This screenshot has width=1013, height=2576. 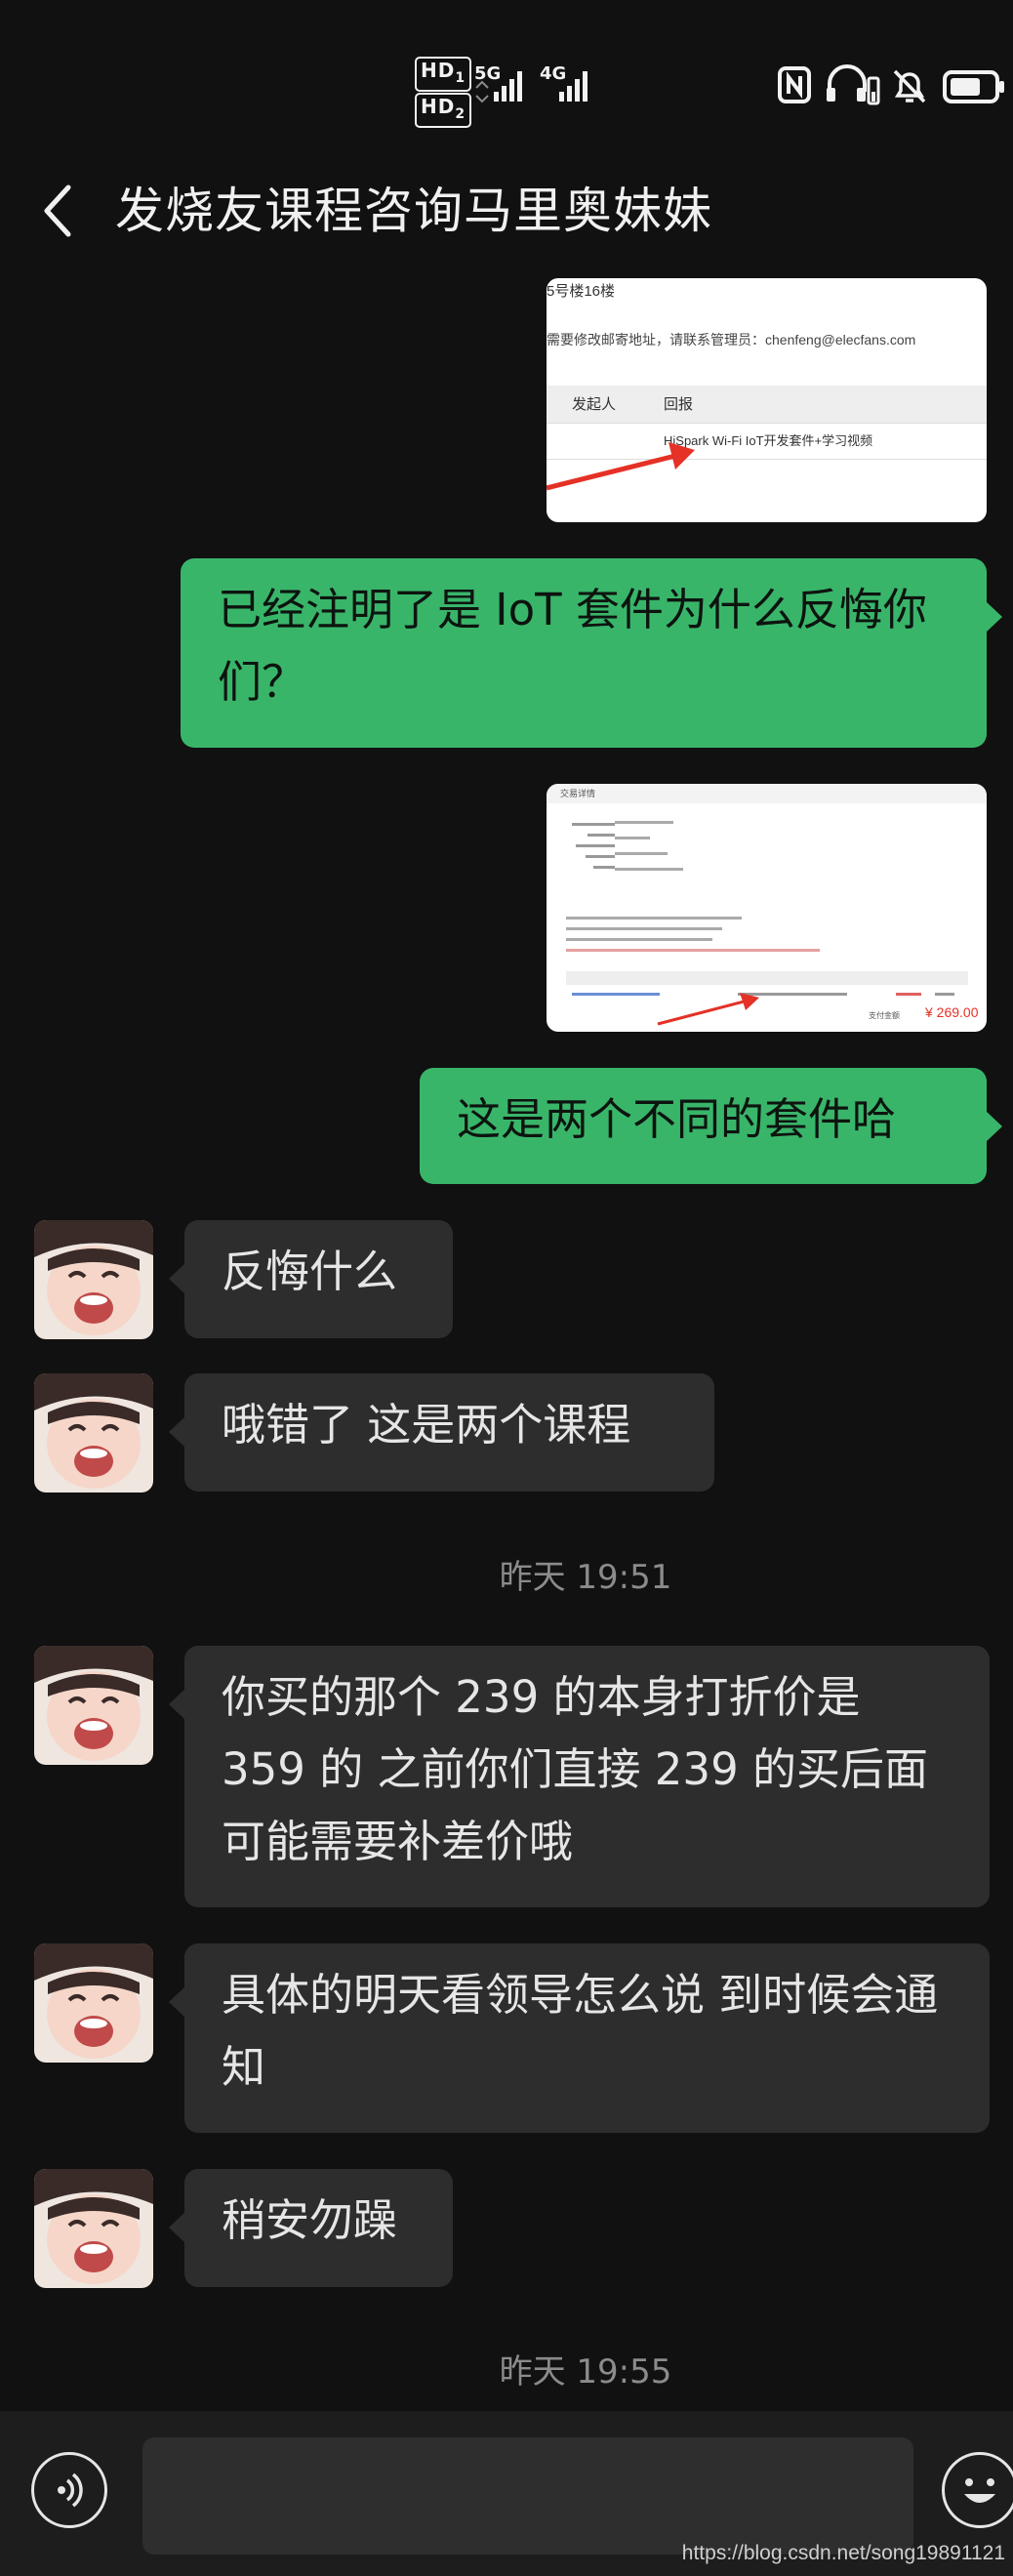 I want to click on voice-icon, so click(x=70, y=2490).